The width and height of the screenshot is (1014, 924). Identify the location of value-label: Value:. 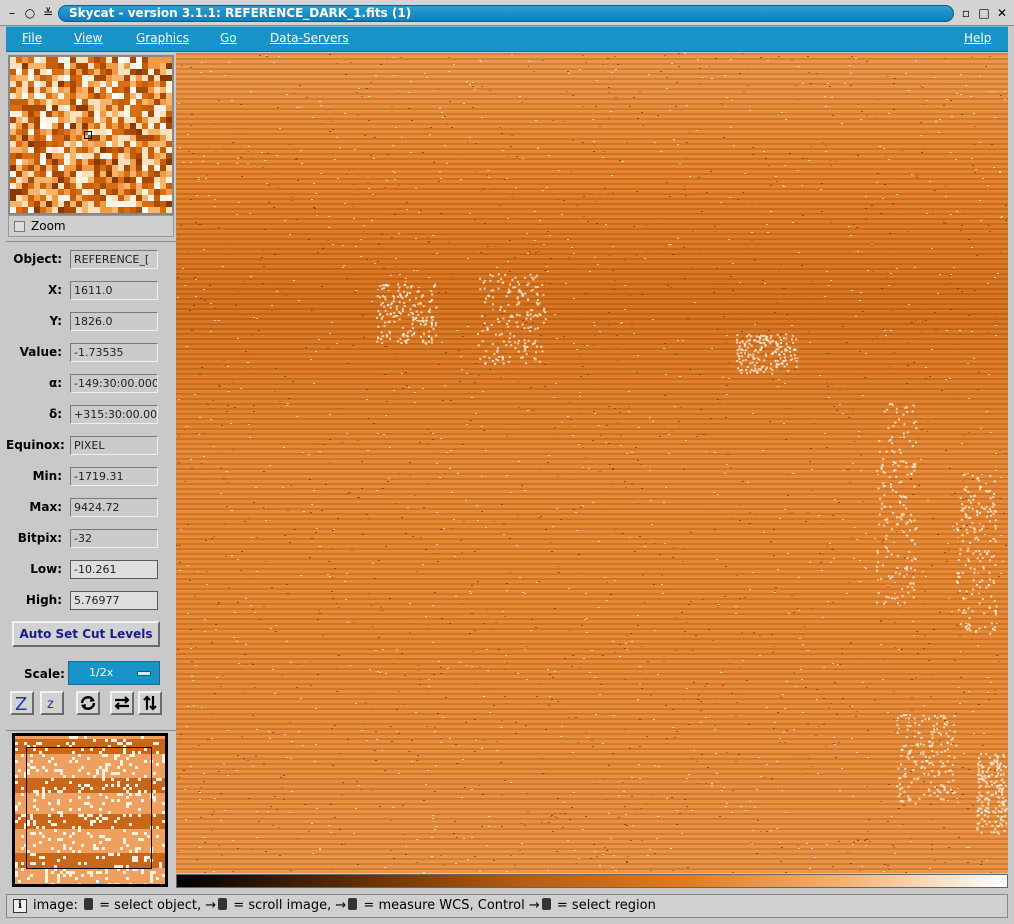
(40, 352).